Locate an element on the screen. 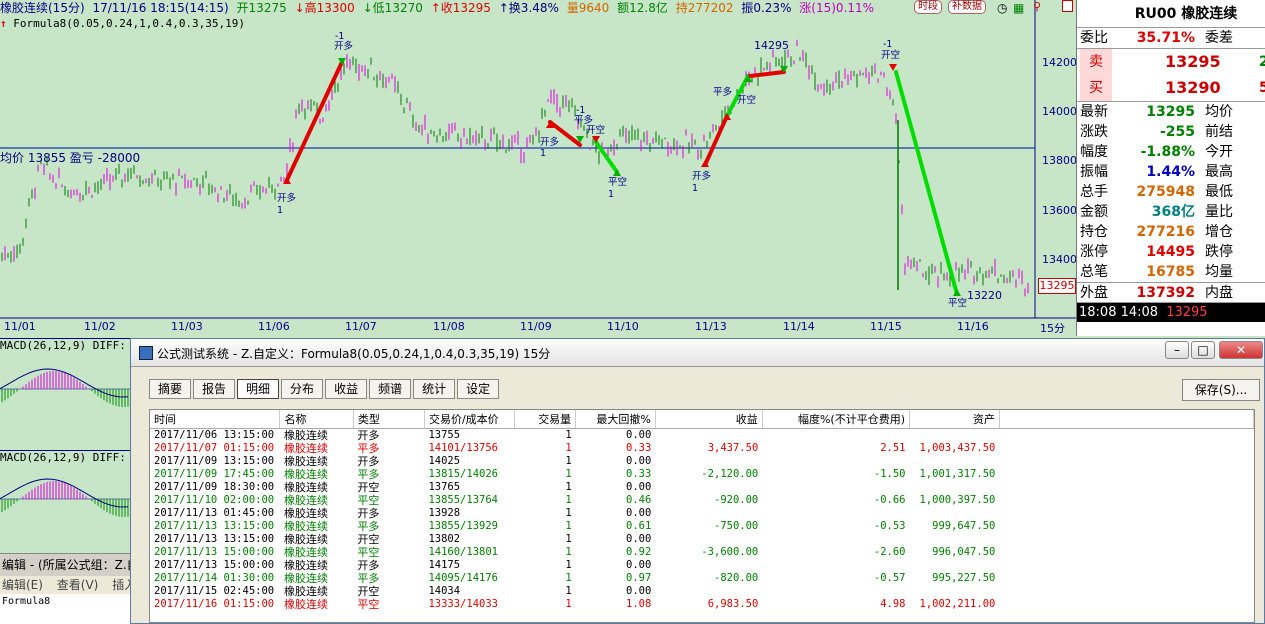 The width and height of the screenshot is (1265, 624). cell-pct: -2.60 is located at coordinates (889, 551).